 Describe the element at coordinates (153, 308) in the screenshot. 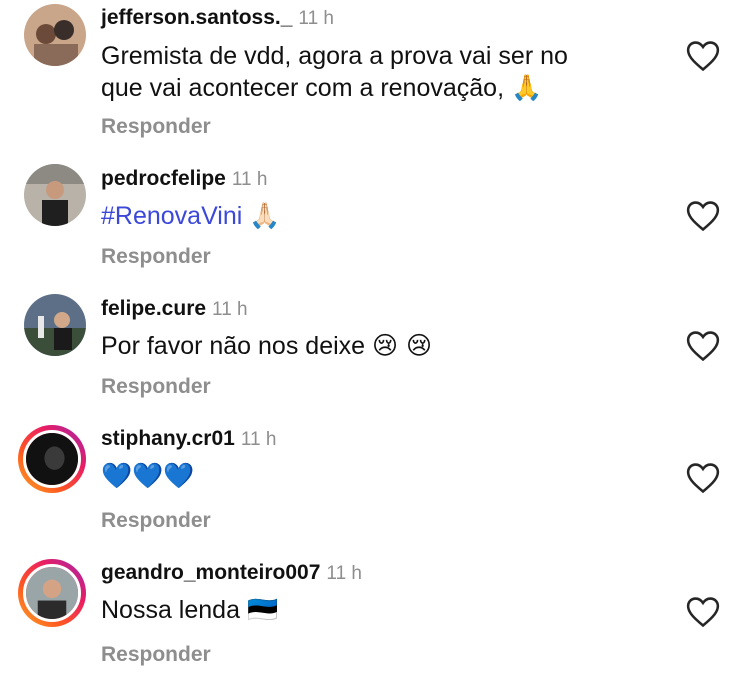

I see `username: felipe.cure` at that location.